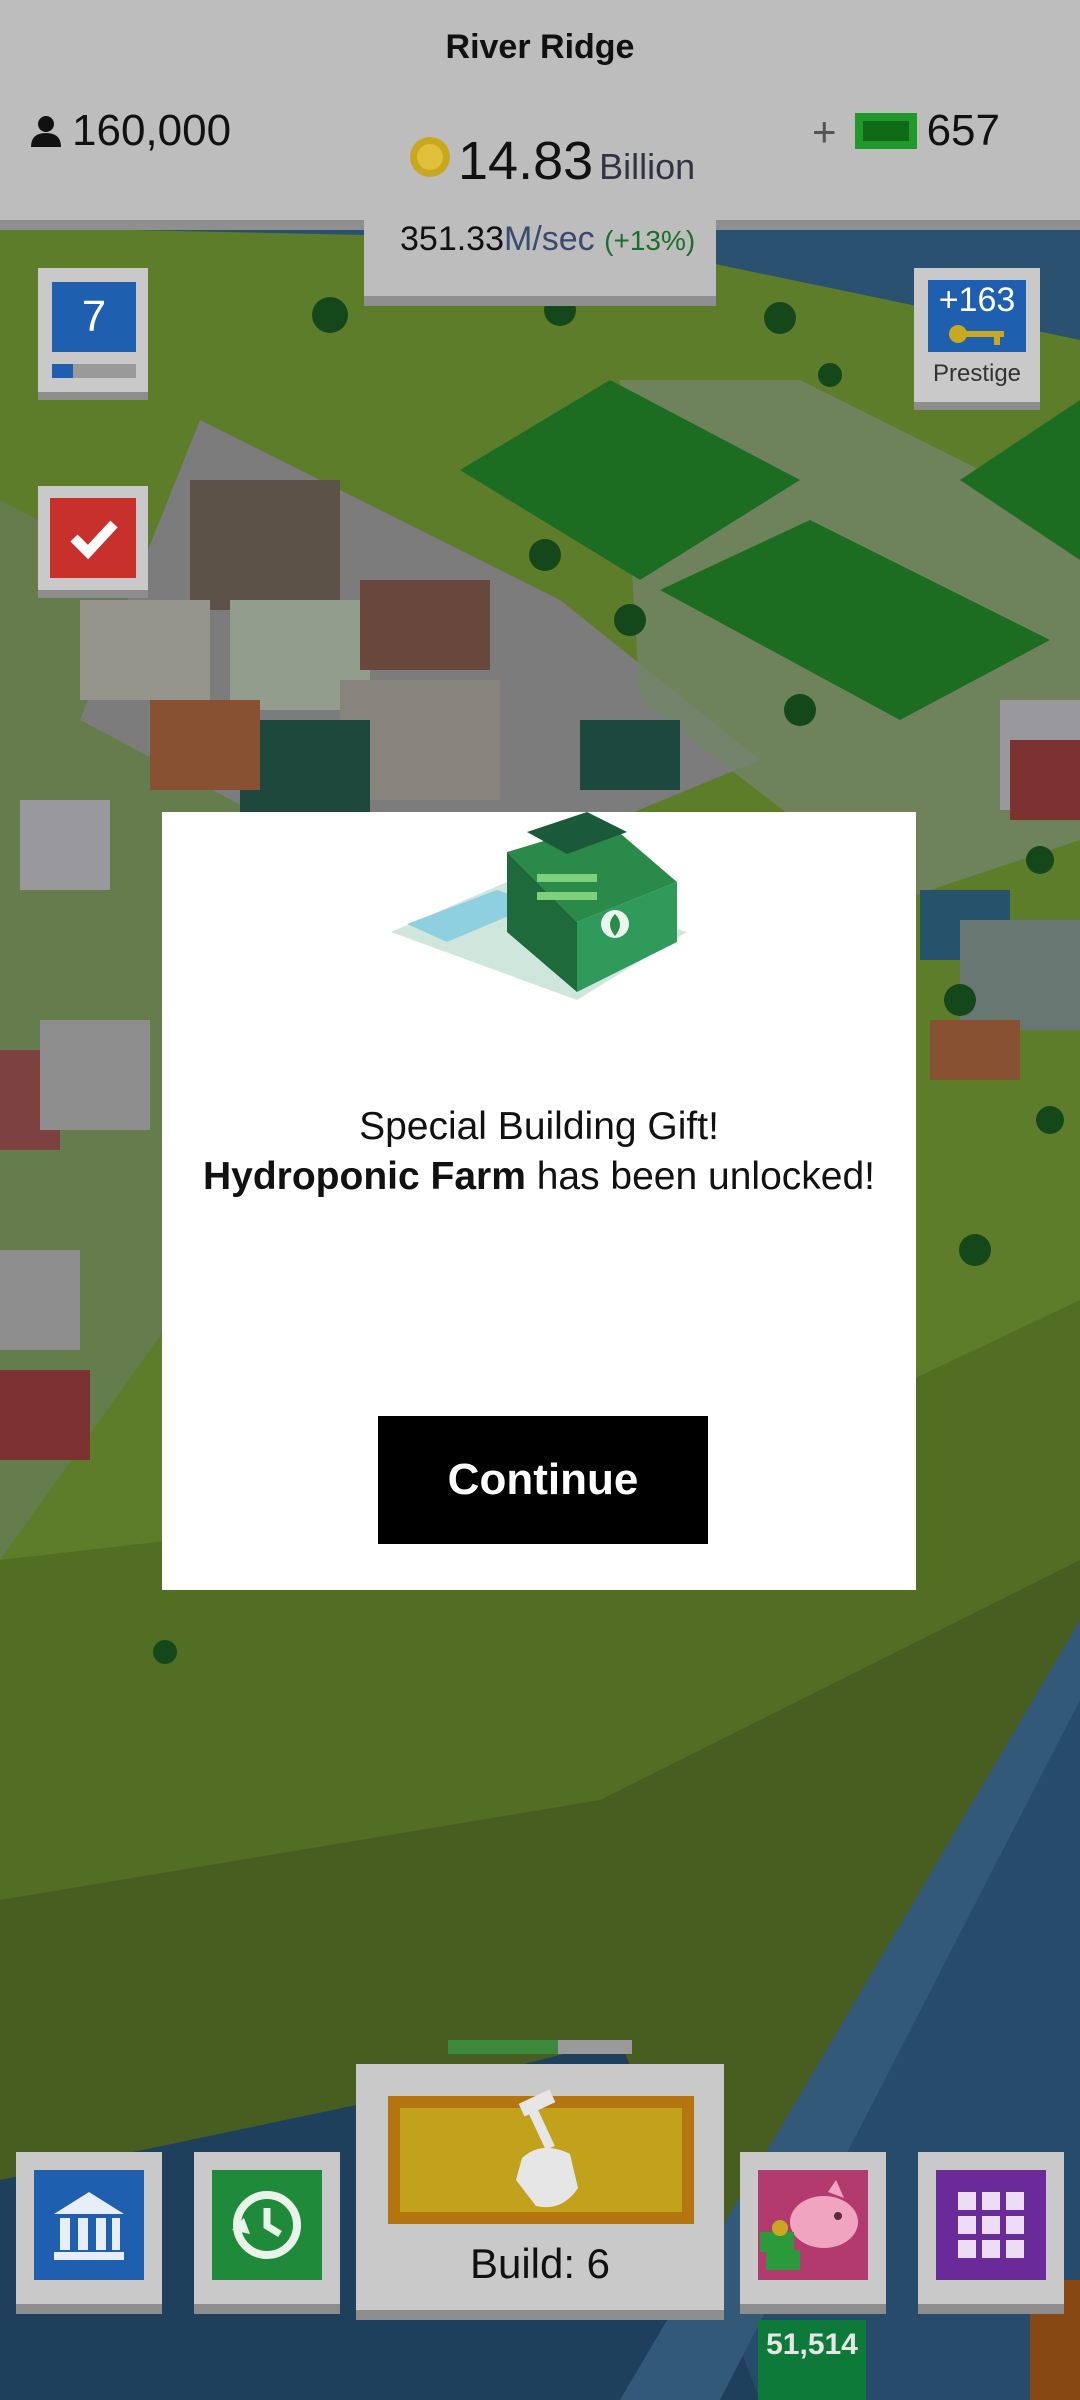 The width and height of the screenshot is (1080, 2400). What do you see at coordinates (976, 335) in the screenshot?
I see `key-icon` at bounding box center [976, 335].